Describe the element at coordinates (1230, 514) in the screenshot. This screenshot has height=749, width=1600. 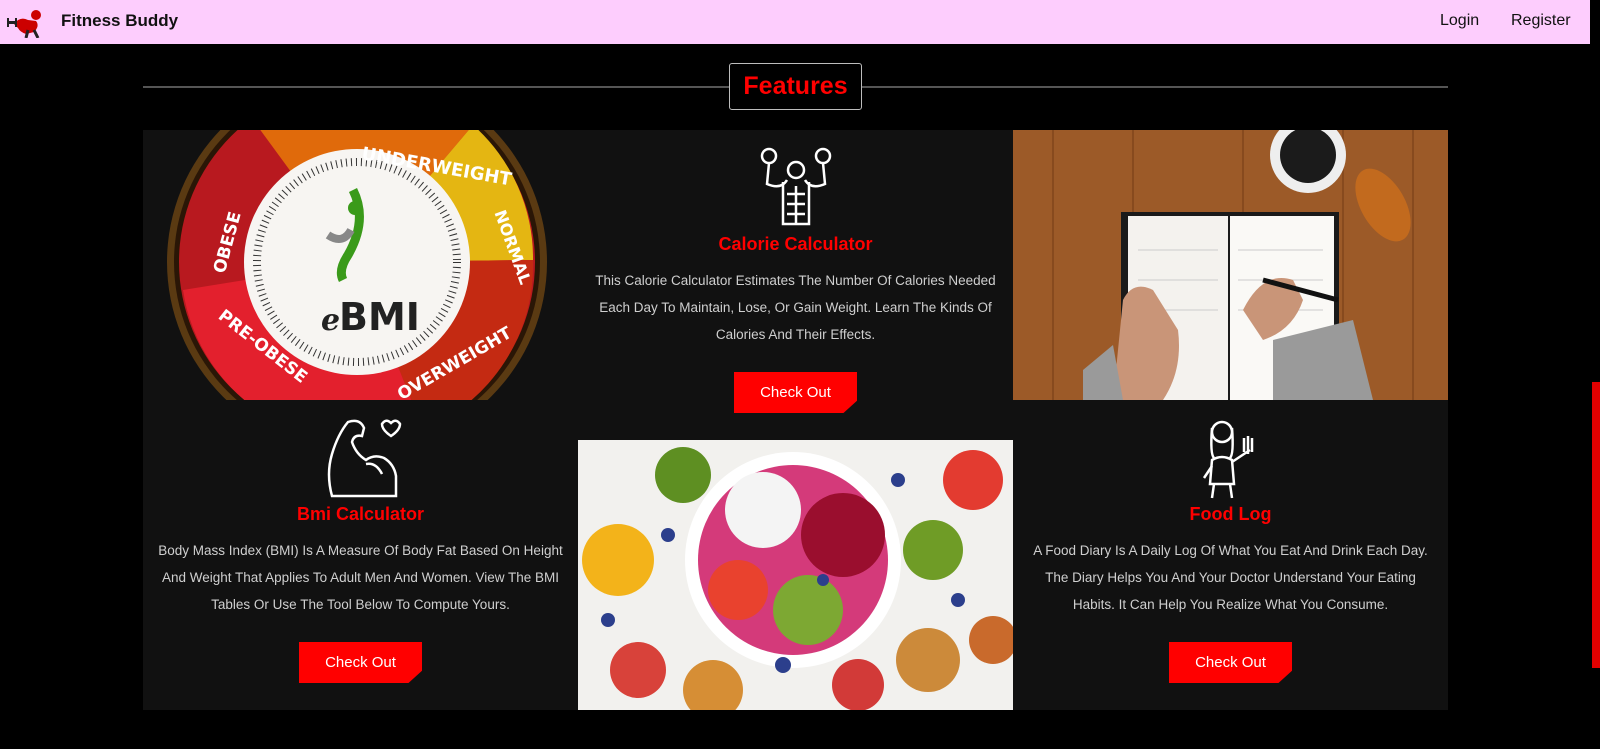
I see `food-log-card-title: Food Log` at that location.